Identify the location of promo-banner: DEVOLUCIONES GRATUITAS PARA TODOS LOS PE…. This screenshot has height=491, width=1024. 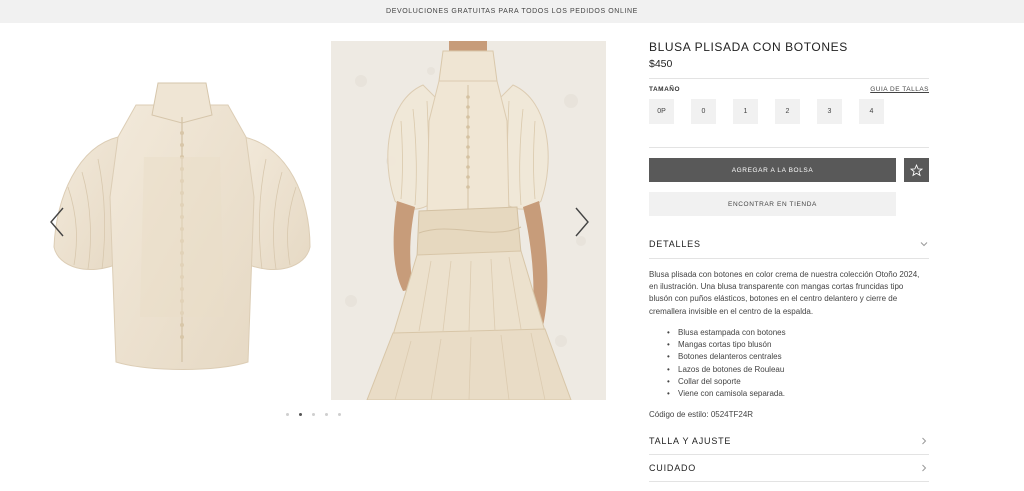
(512, 11).